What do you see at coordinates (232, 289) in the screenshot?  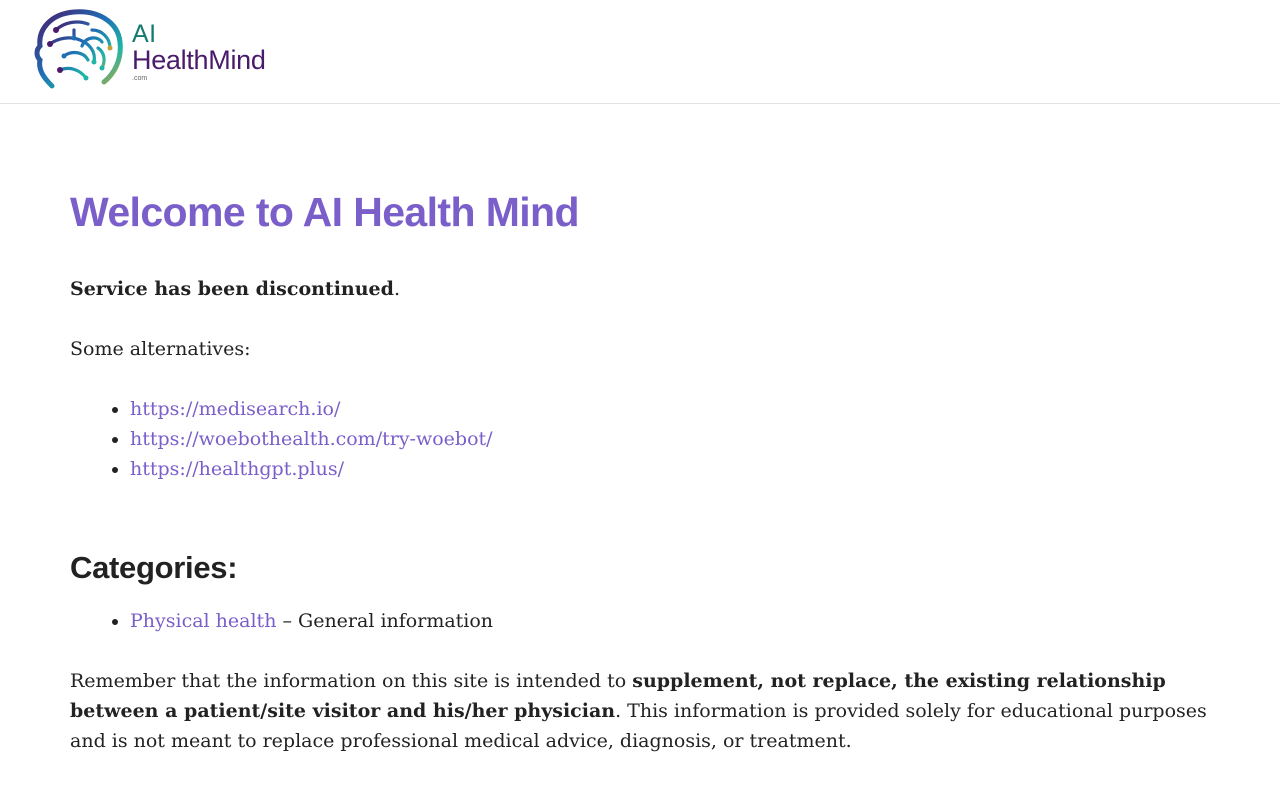 I see `discontinued-notice-bold: Service has been discontinued` at bounding box center [232, 289].